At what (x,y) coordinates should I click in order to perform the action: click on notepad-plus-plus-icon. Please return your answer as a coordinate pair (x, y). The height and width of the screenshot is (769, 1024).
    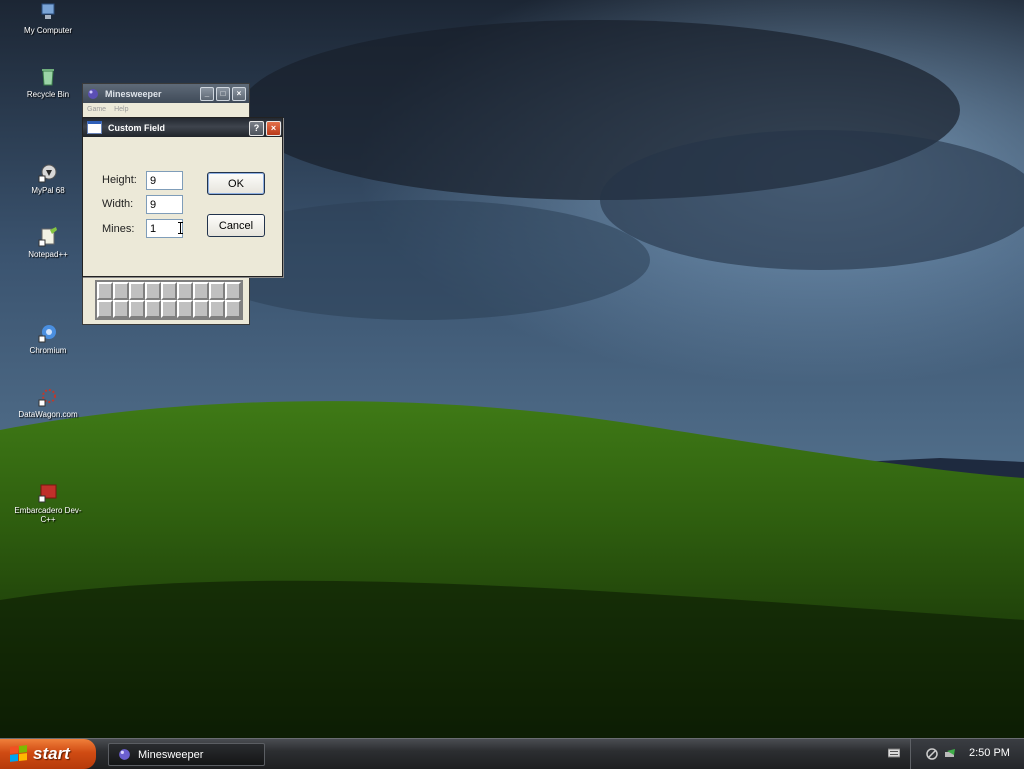
    Looking at the image, I should click on (47, 237).